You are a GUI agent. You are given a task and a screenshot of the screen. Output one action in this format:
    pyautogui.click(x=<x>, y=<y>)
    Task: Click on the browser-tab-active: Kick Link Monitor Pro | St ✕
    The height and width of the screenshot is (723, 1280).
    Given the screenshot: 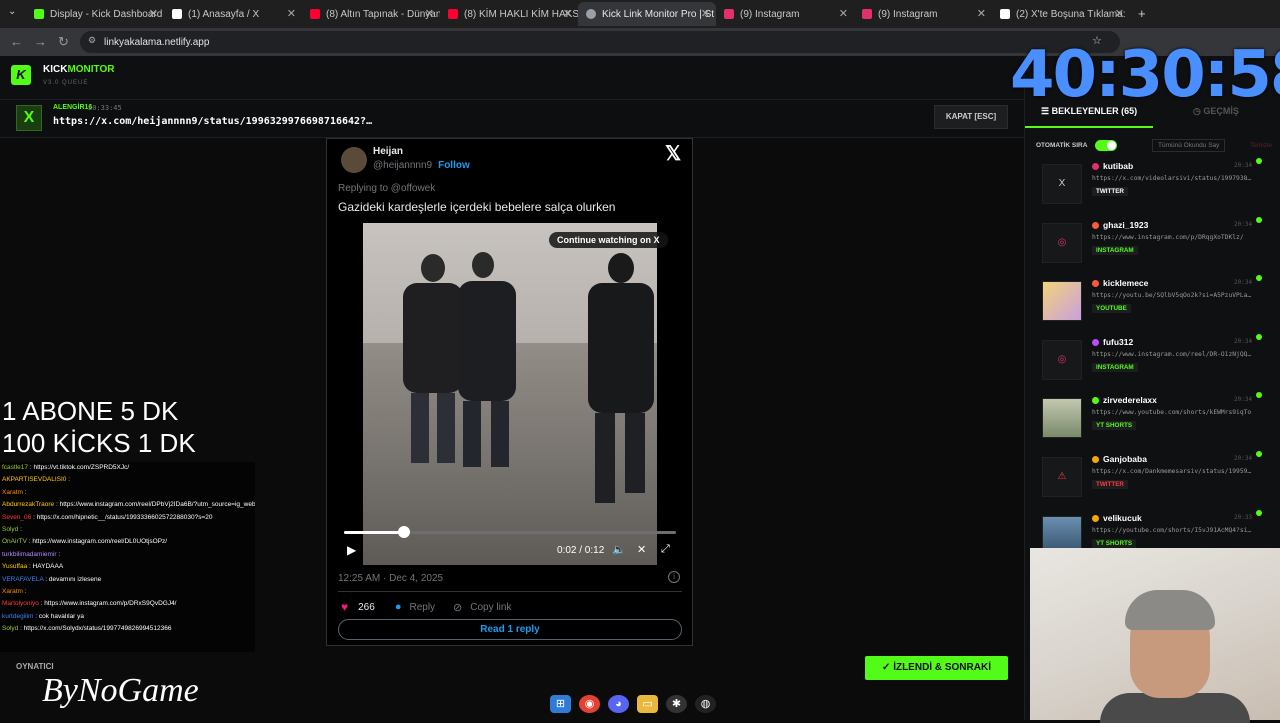 What is the action you would take?
    pyautogui.click(x=647, y=14)
    